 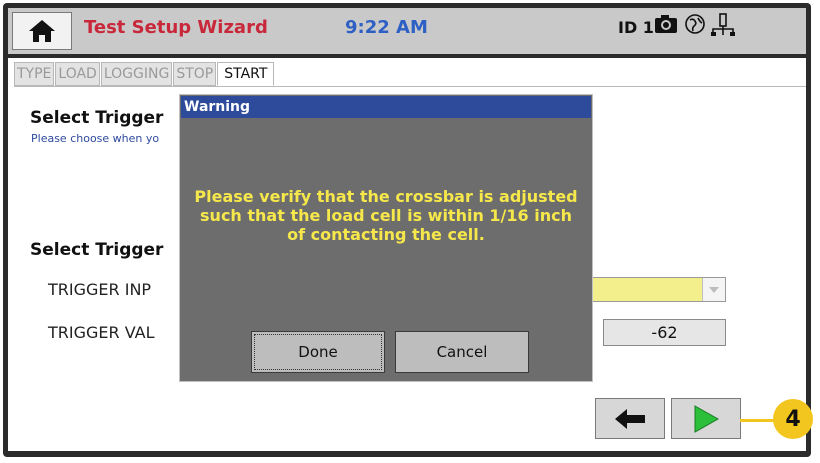 What do you see at coordinates (695, 24) in the screenshot?
I see `globe-icon` at bounding box center [695, 24].